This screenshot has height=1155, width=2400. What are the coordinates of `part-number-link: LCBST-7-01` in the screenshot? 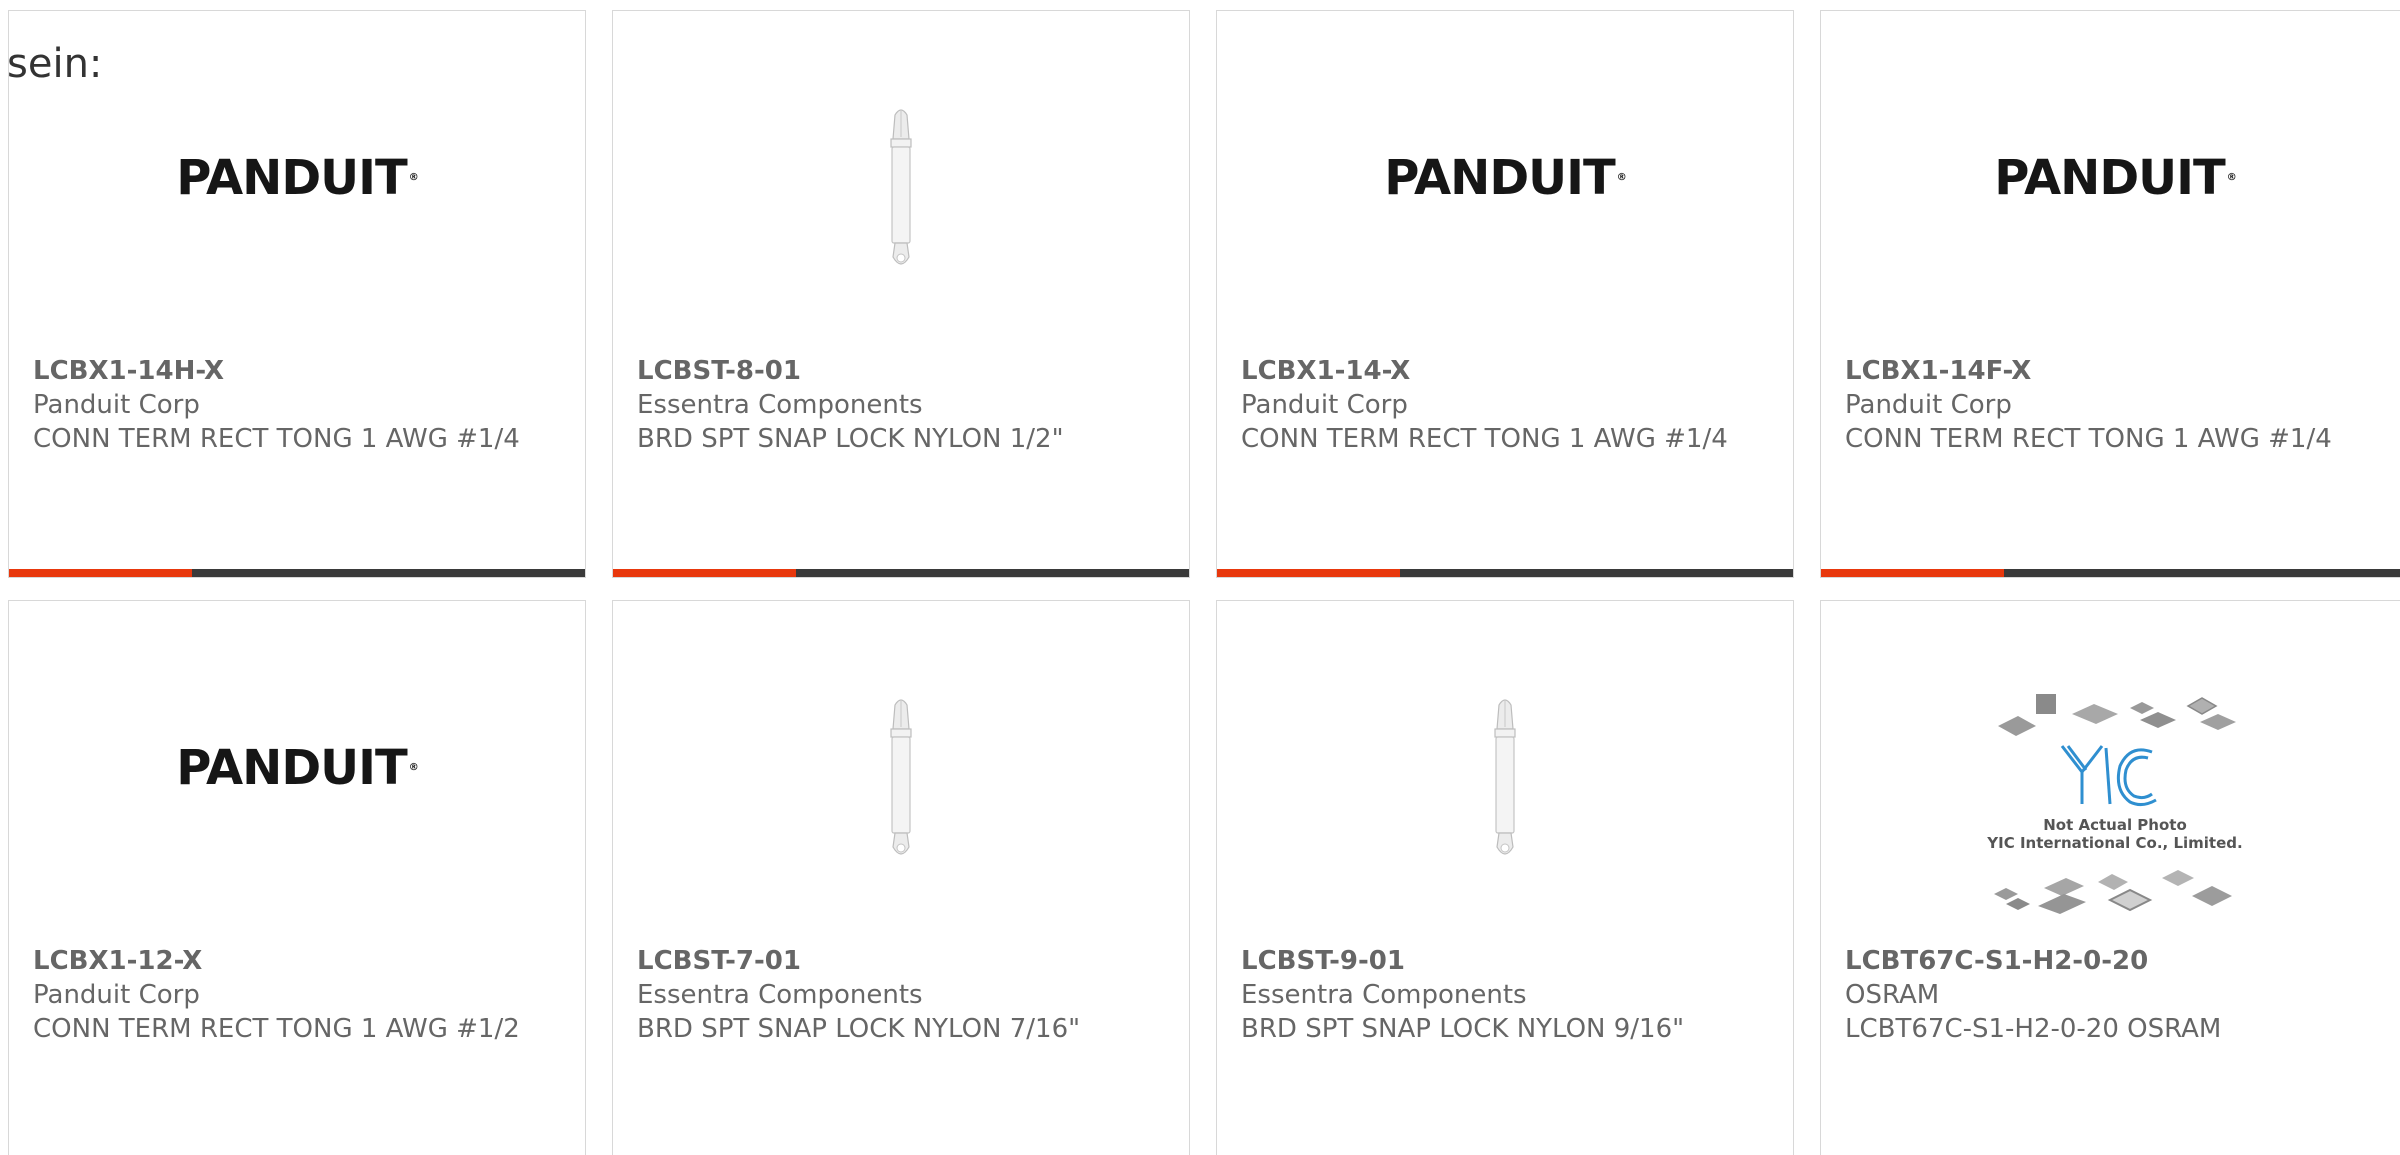 It's located at (901, 961).